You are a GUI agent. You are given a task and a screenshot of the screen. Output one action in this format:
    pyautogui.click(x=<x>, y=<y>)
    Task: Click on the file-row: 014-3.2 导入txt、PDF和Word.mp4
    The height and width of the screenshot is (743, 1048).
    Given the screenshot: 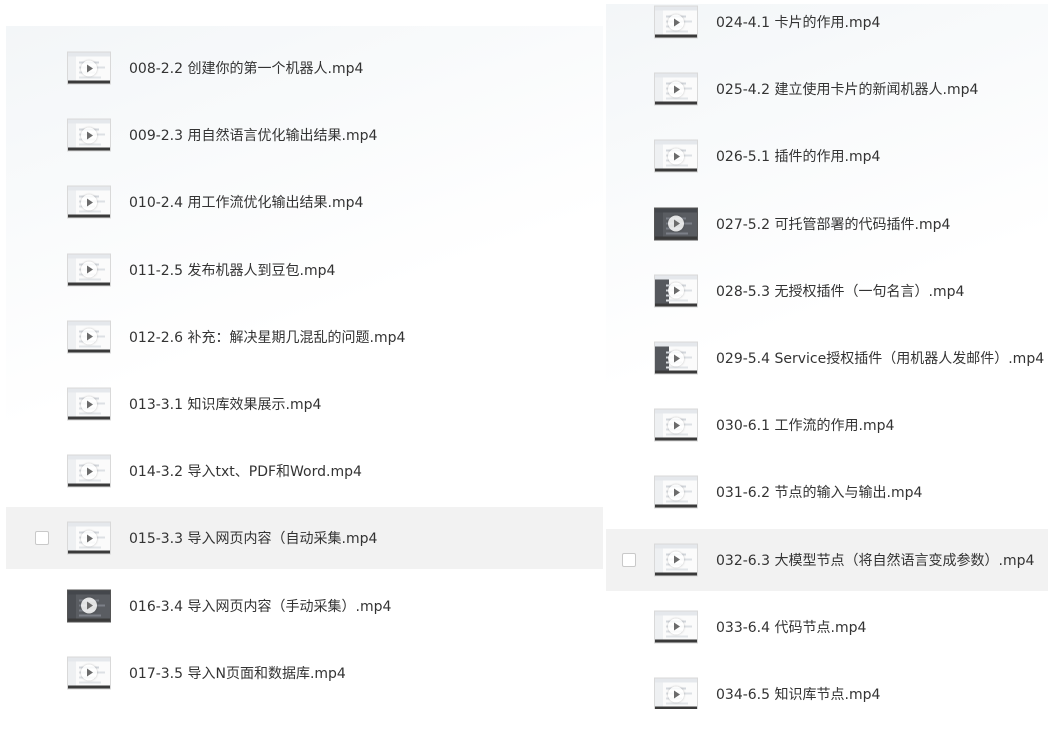 What is the action you would take?
    pyautogui.click(x=304, y=471)
    